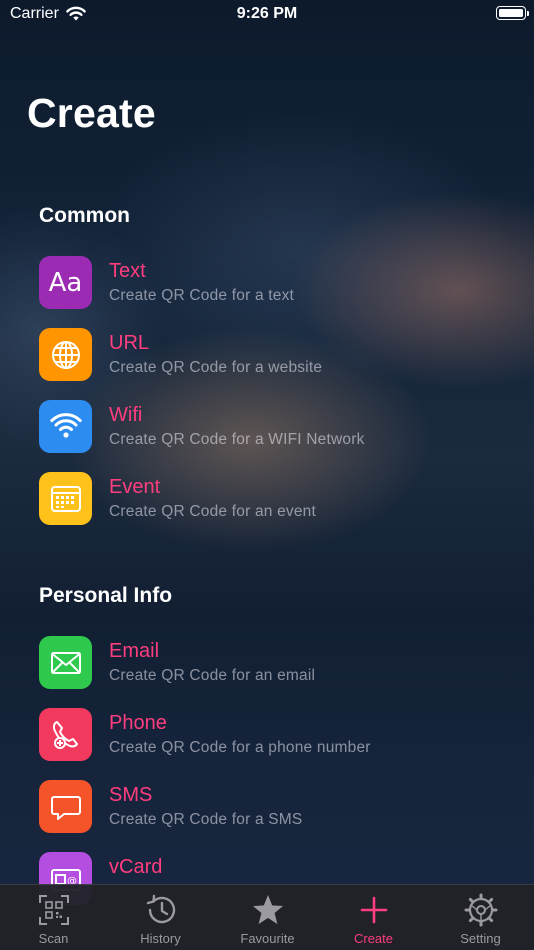 The height and width of the screenshot is (950, 534). I want to click on battery-icon, so click(512, 13).